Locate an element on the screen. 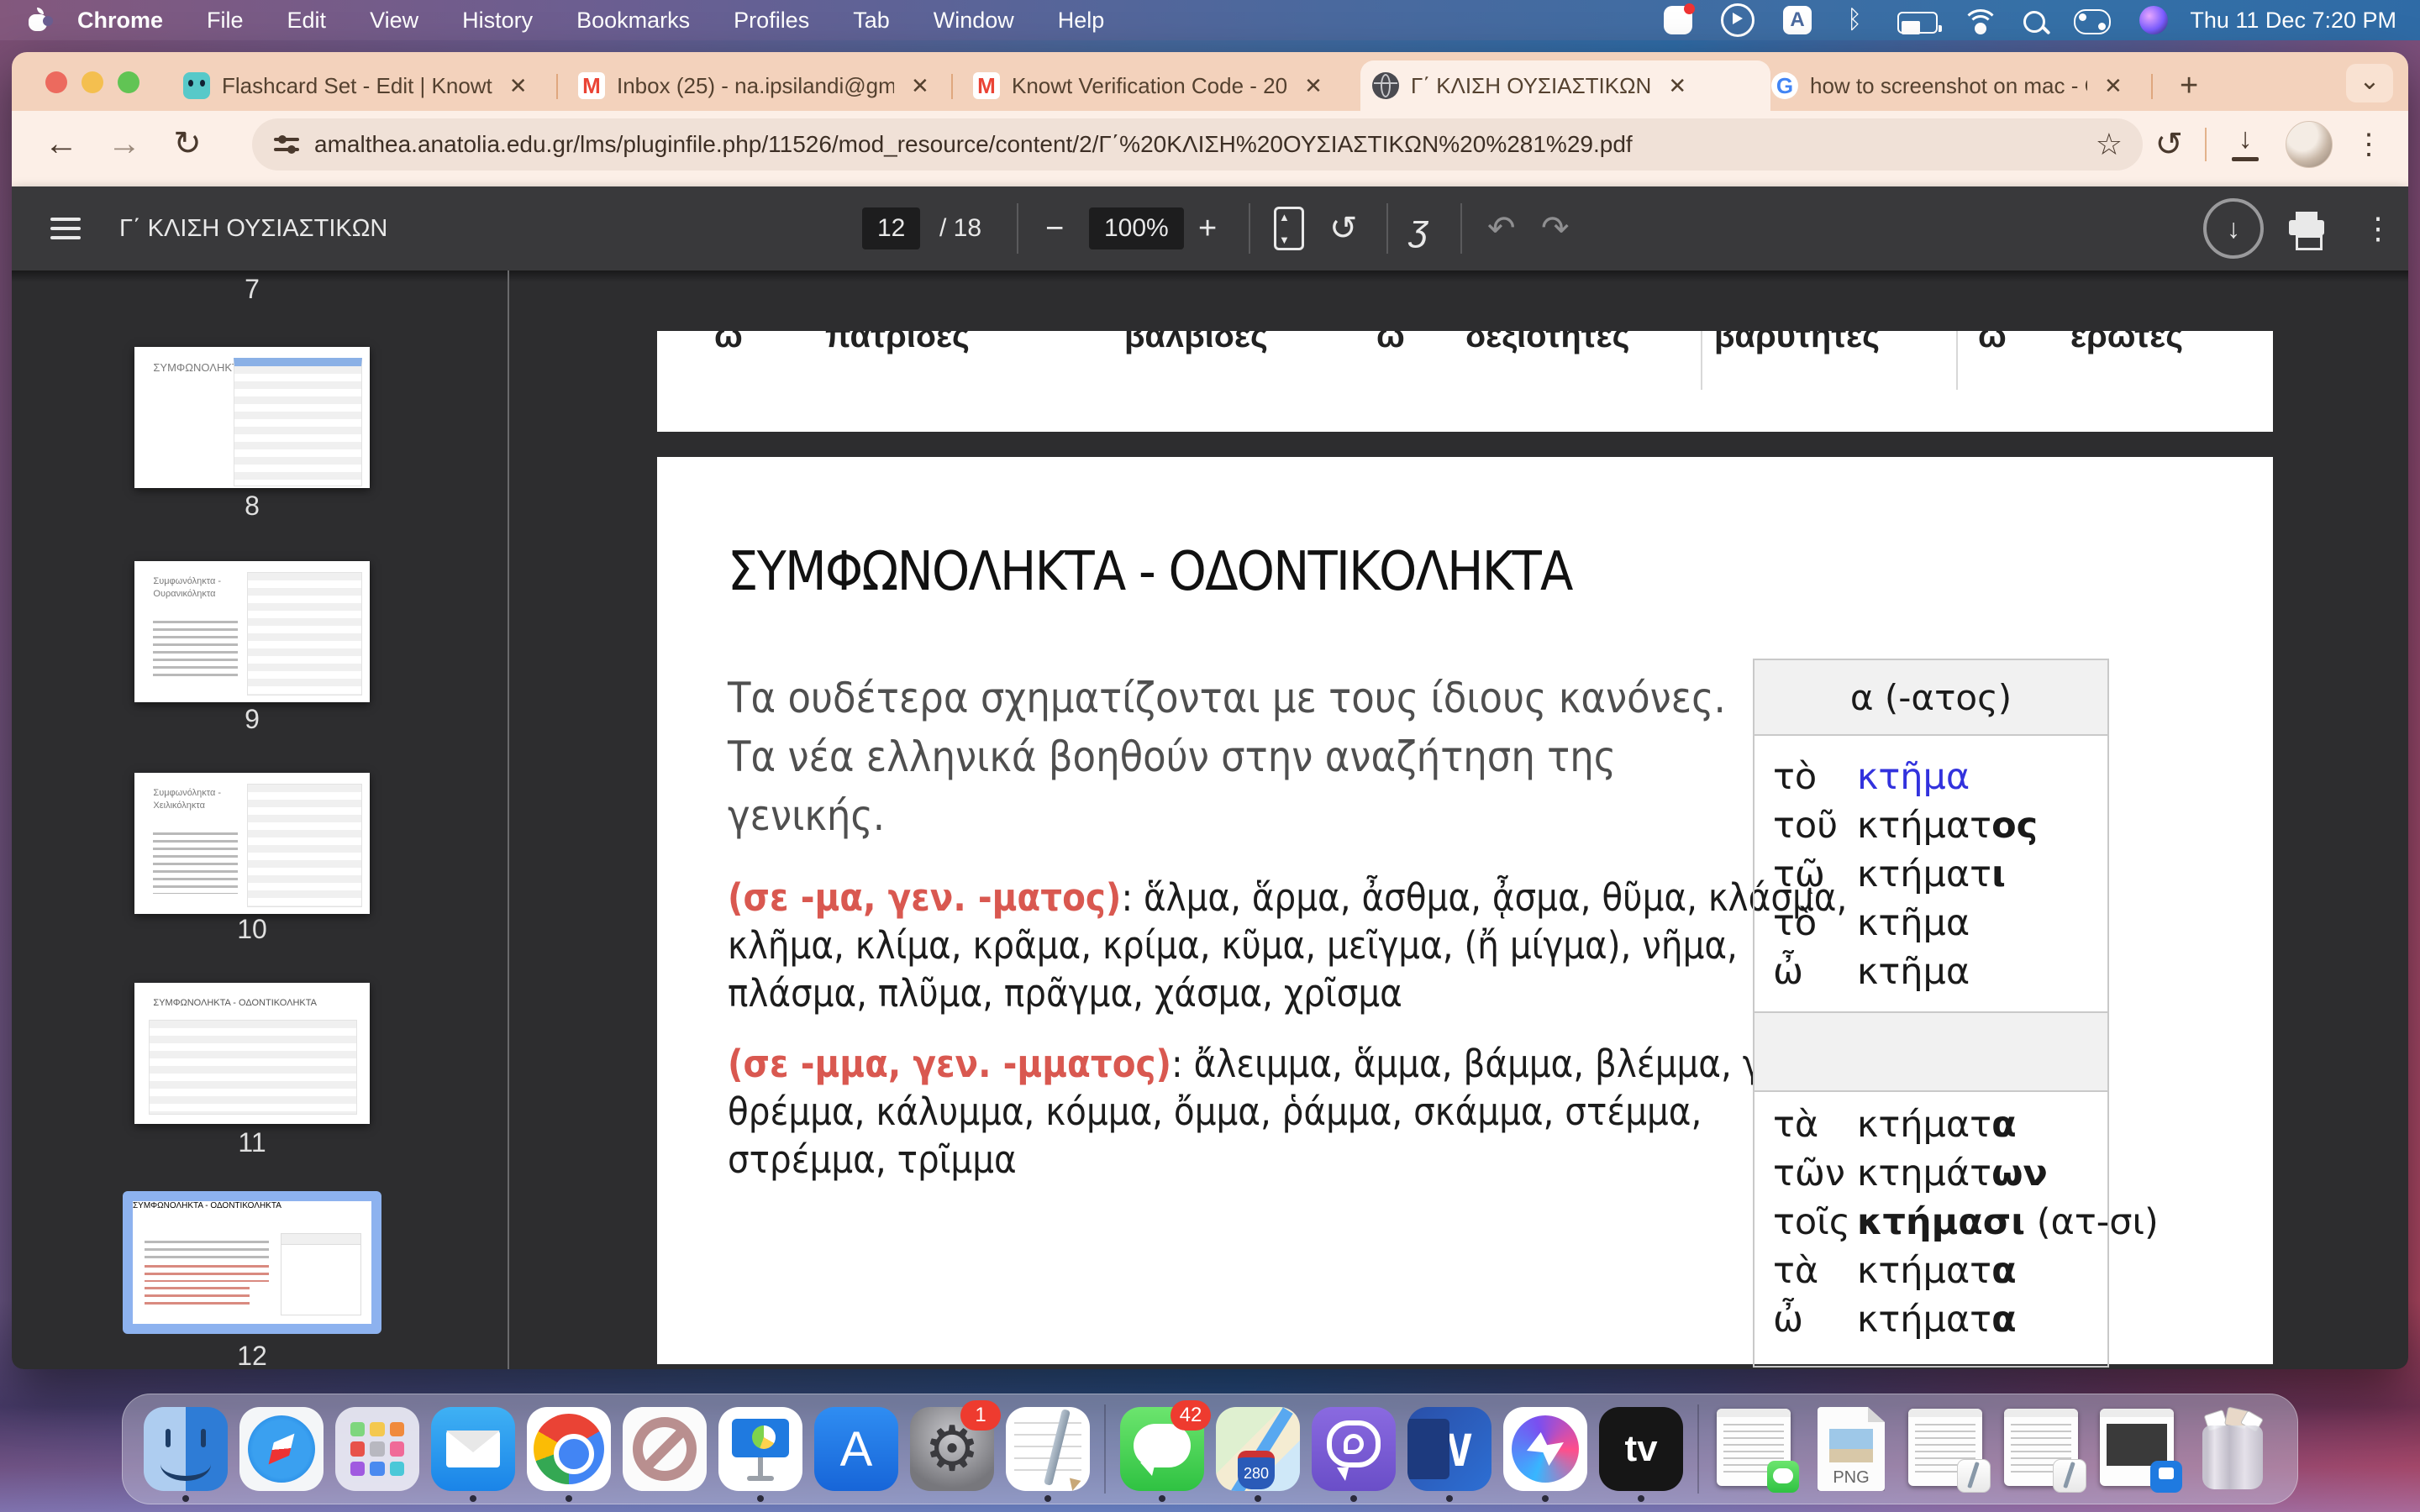  page-title: ΣΥΜΦΩΝΟΛΗΚΤΑ - ΟΔΟΝΤΙΚΟΛΗΚΤΑ is located at coordinates (1150, 572).